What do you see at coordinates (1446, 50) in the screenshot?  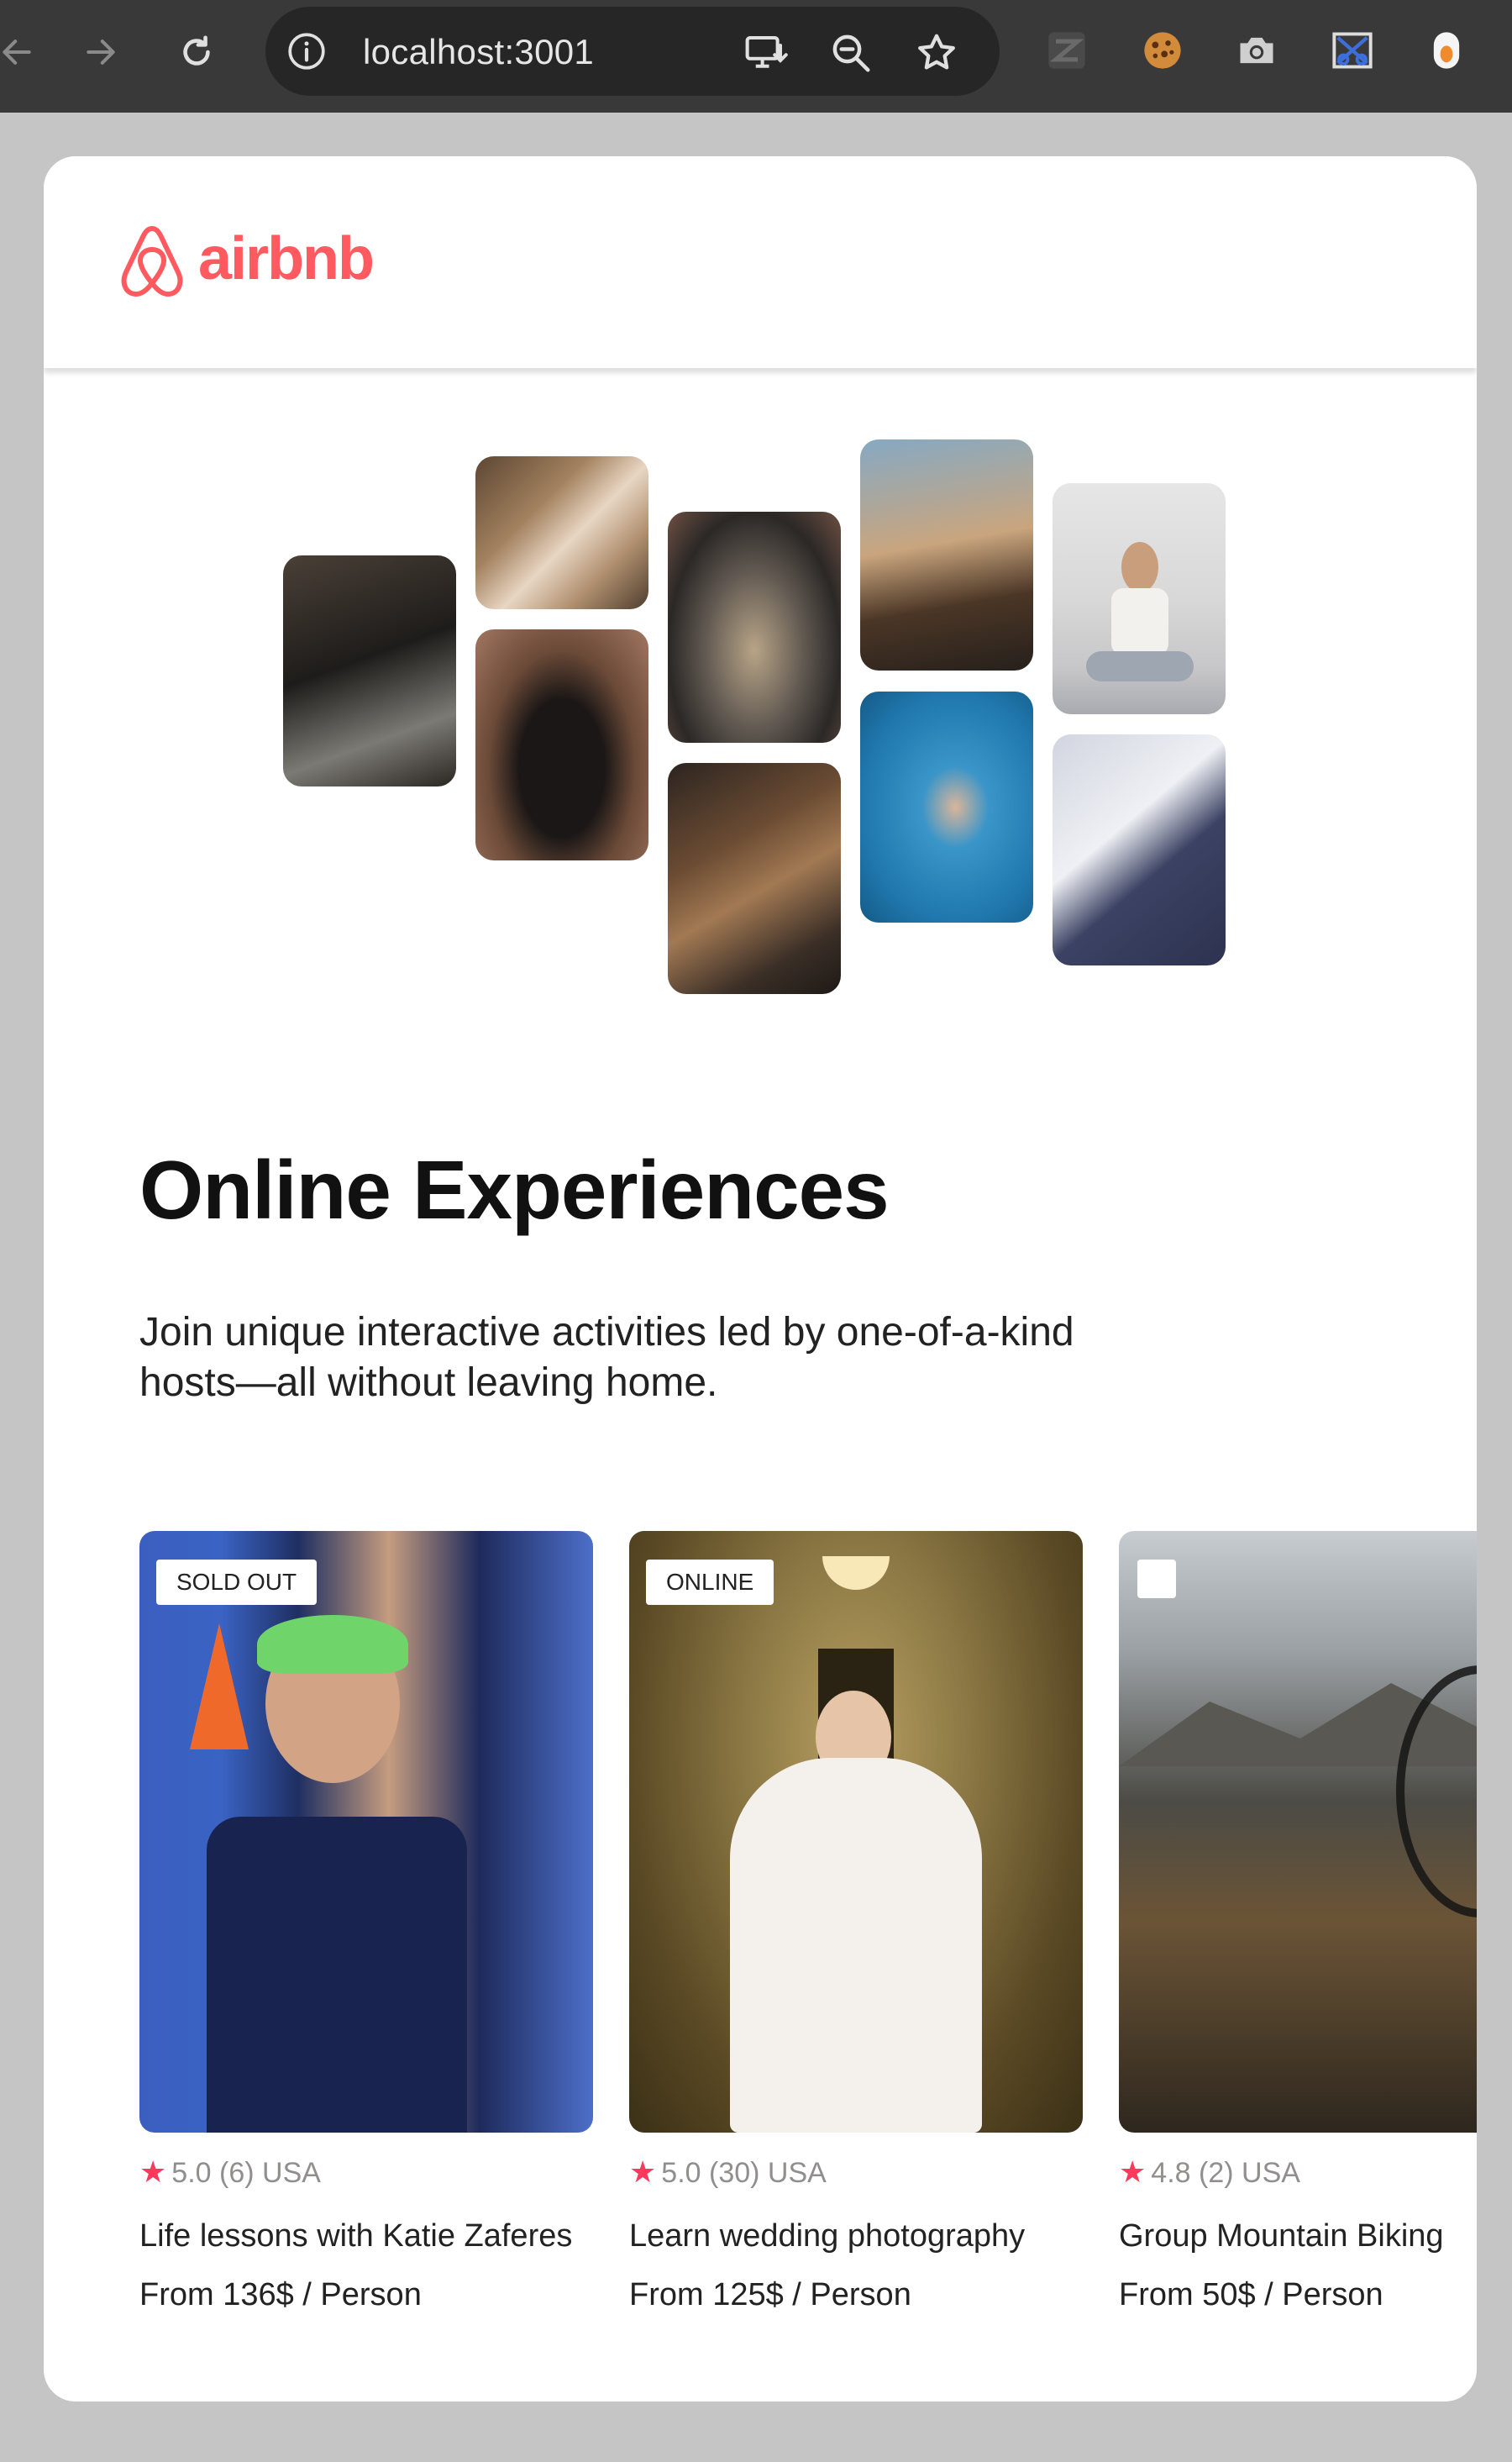 I see `profile-extension-icon` at bounding box center [1446, 50].